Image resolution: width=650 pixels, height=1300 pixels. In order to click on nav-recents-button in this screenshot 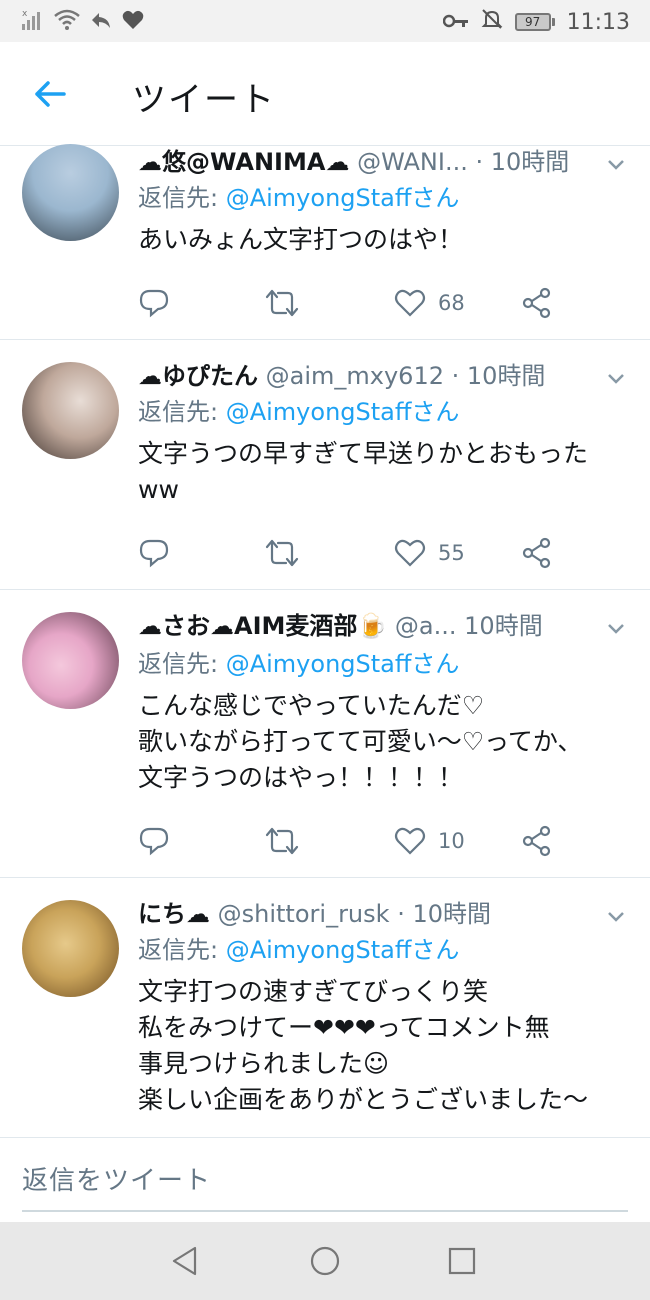, I will do `click(462, 1261)`.